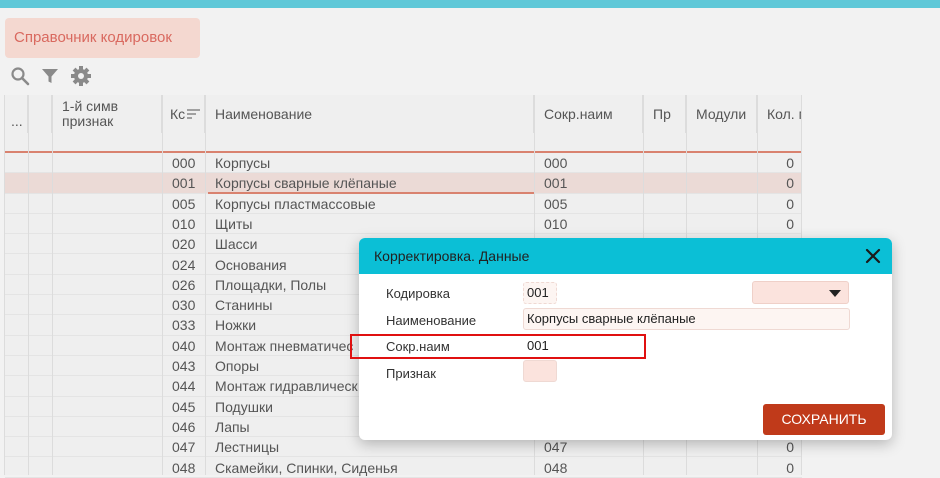  I want to click on chevron-down-icon, so click(835, 293).